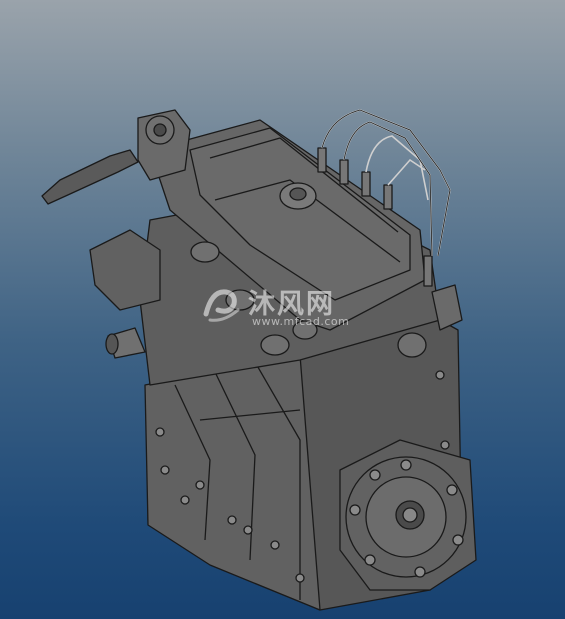 The width and height of the screenshot is (565, 619). What do you see at coordinates (90, 177) in the screenshot?
I see `mounting-bracket-arm` at bounding box center [90, 177].